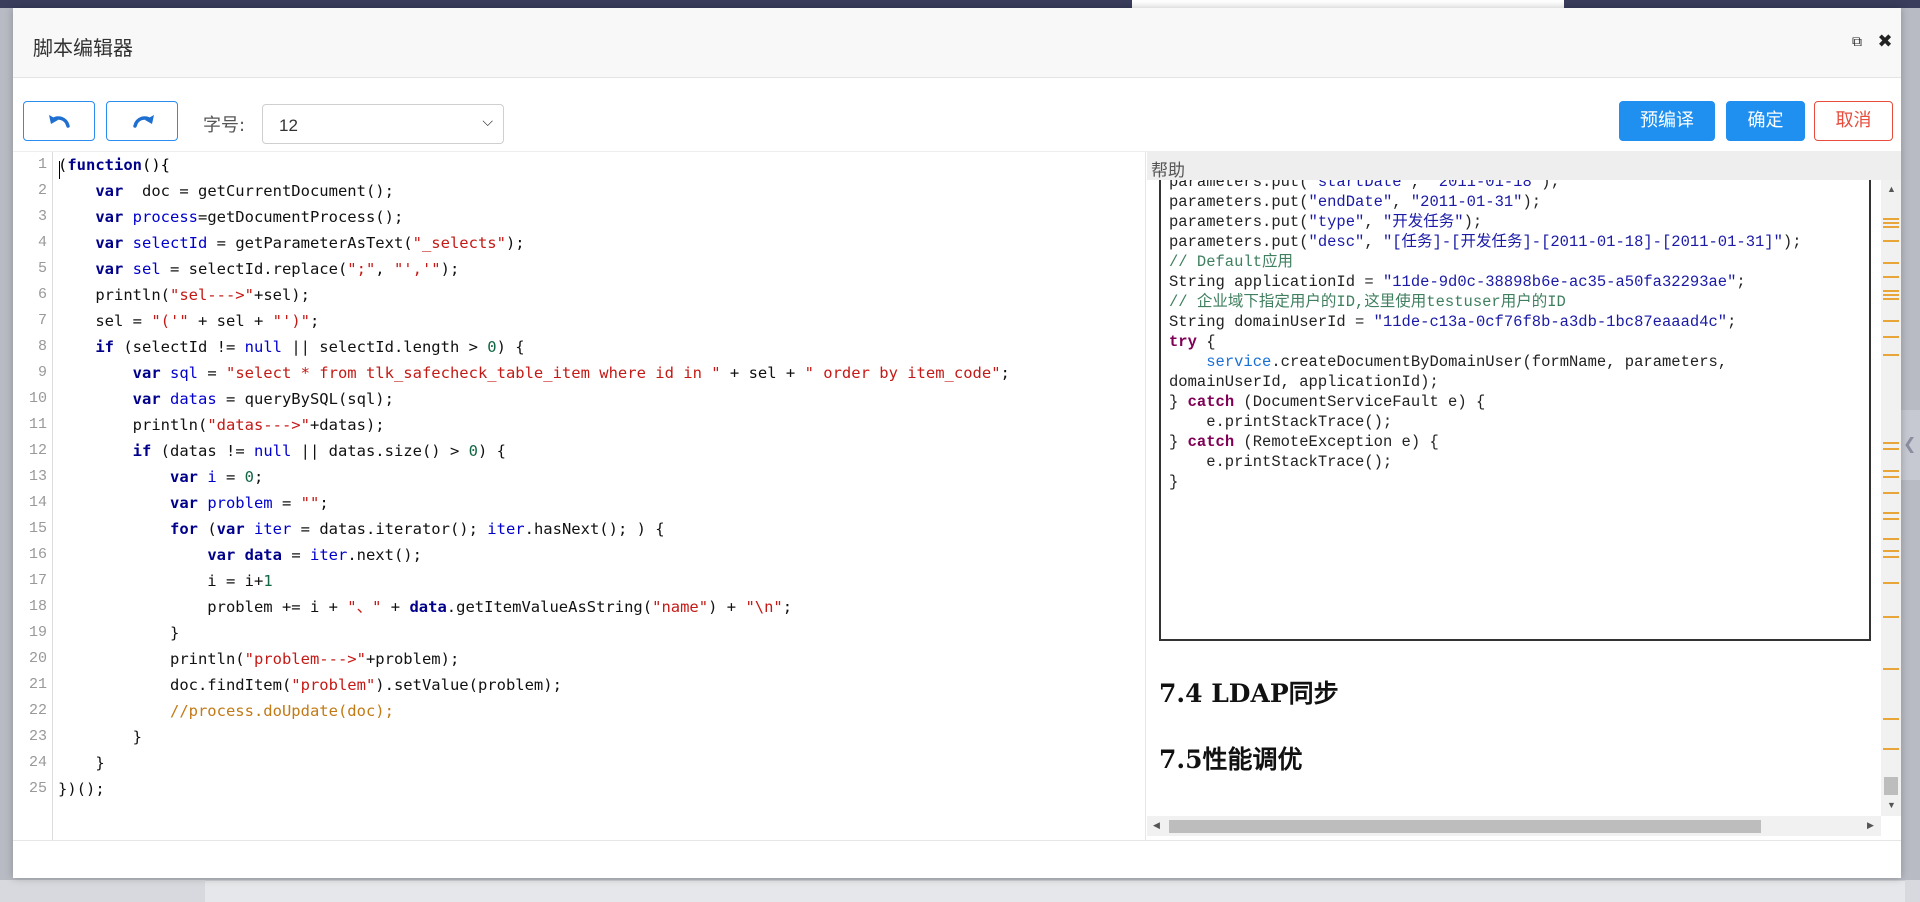 The height and width of the screenshot is (902, 1920). Describe the element at coordinates (534, 763) in the screenshot. I see `code-line: }` at that location.